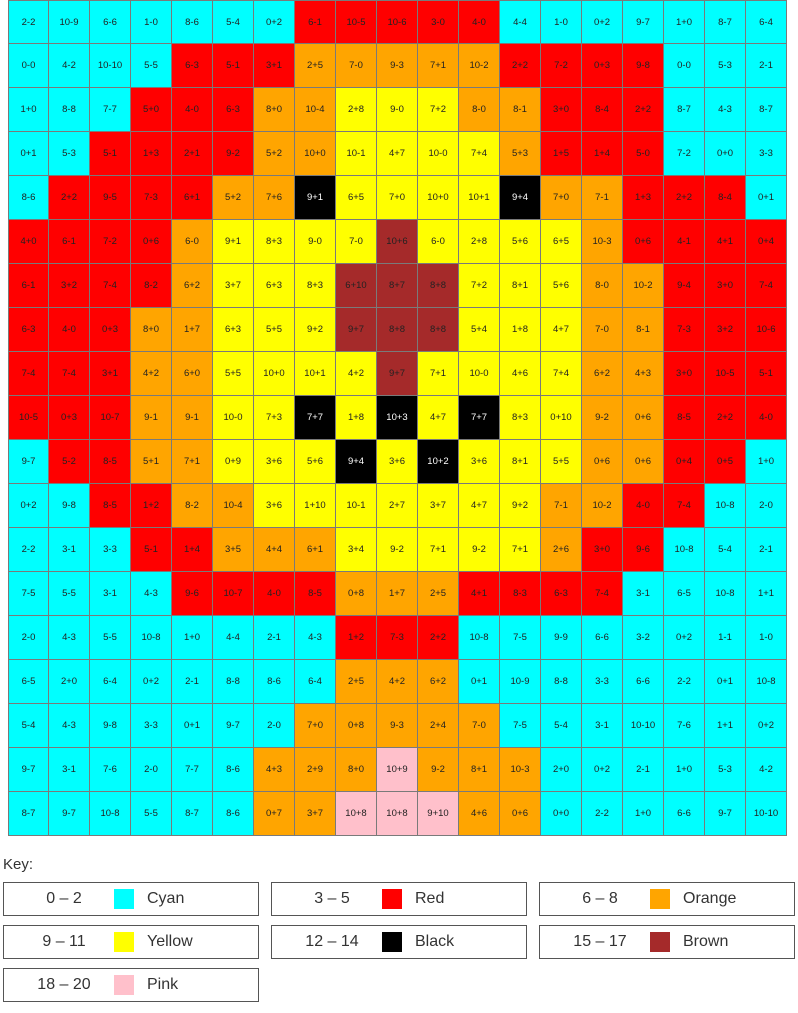  I want to click on grid-cell: 5+6, so click(561, 286).